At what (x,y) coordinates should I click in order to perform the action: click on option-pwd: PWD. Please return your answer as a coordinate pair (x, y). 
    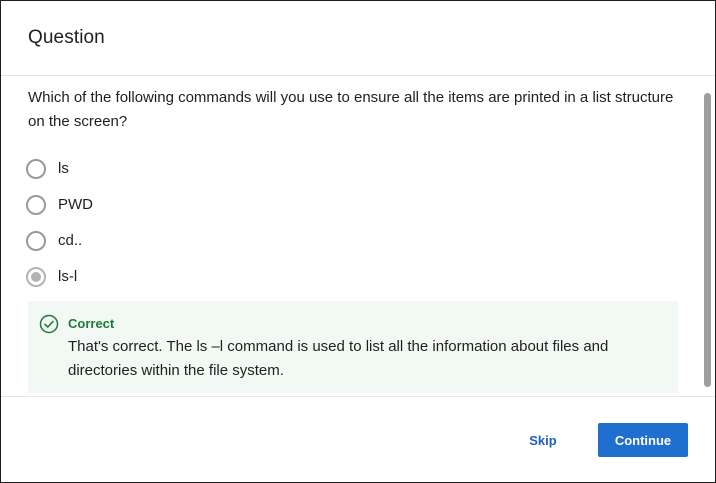
    Looking at the image, I should click on (176, 206).